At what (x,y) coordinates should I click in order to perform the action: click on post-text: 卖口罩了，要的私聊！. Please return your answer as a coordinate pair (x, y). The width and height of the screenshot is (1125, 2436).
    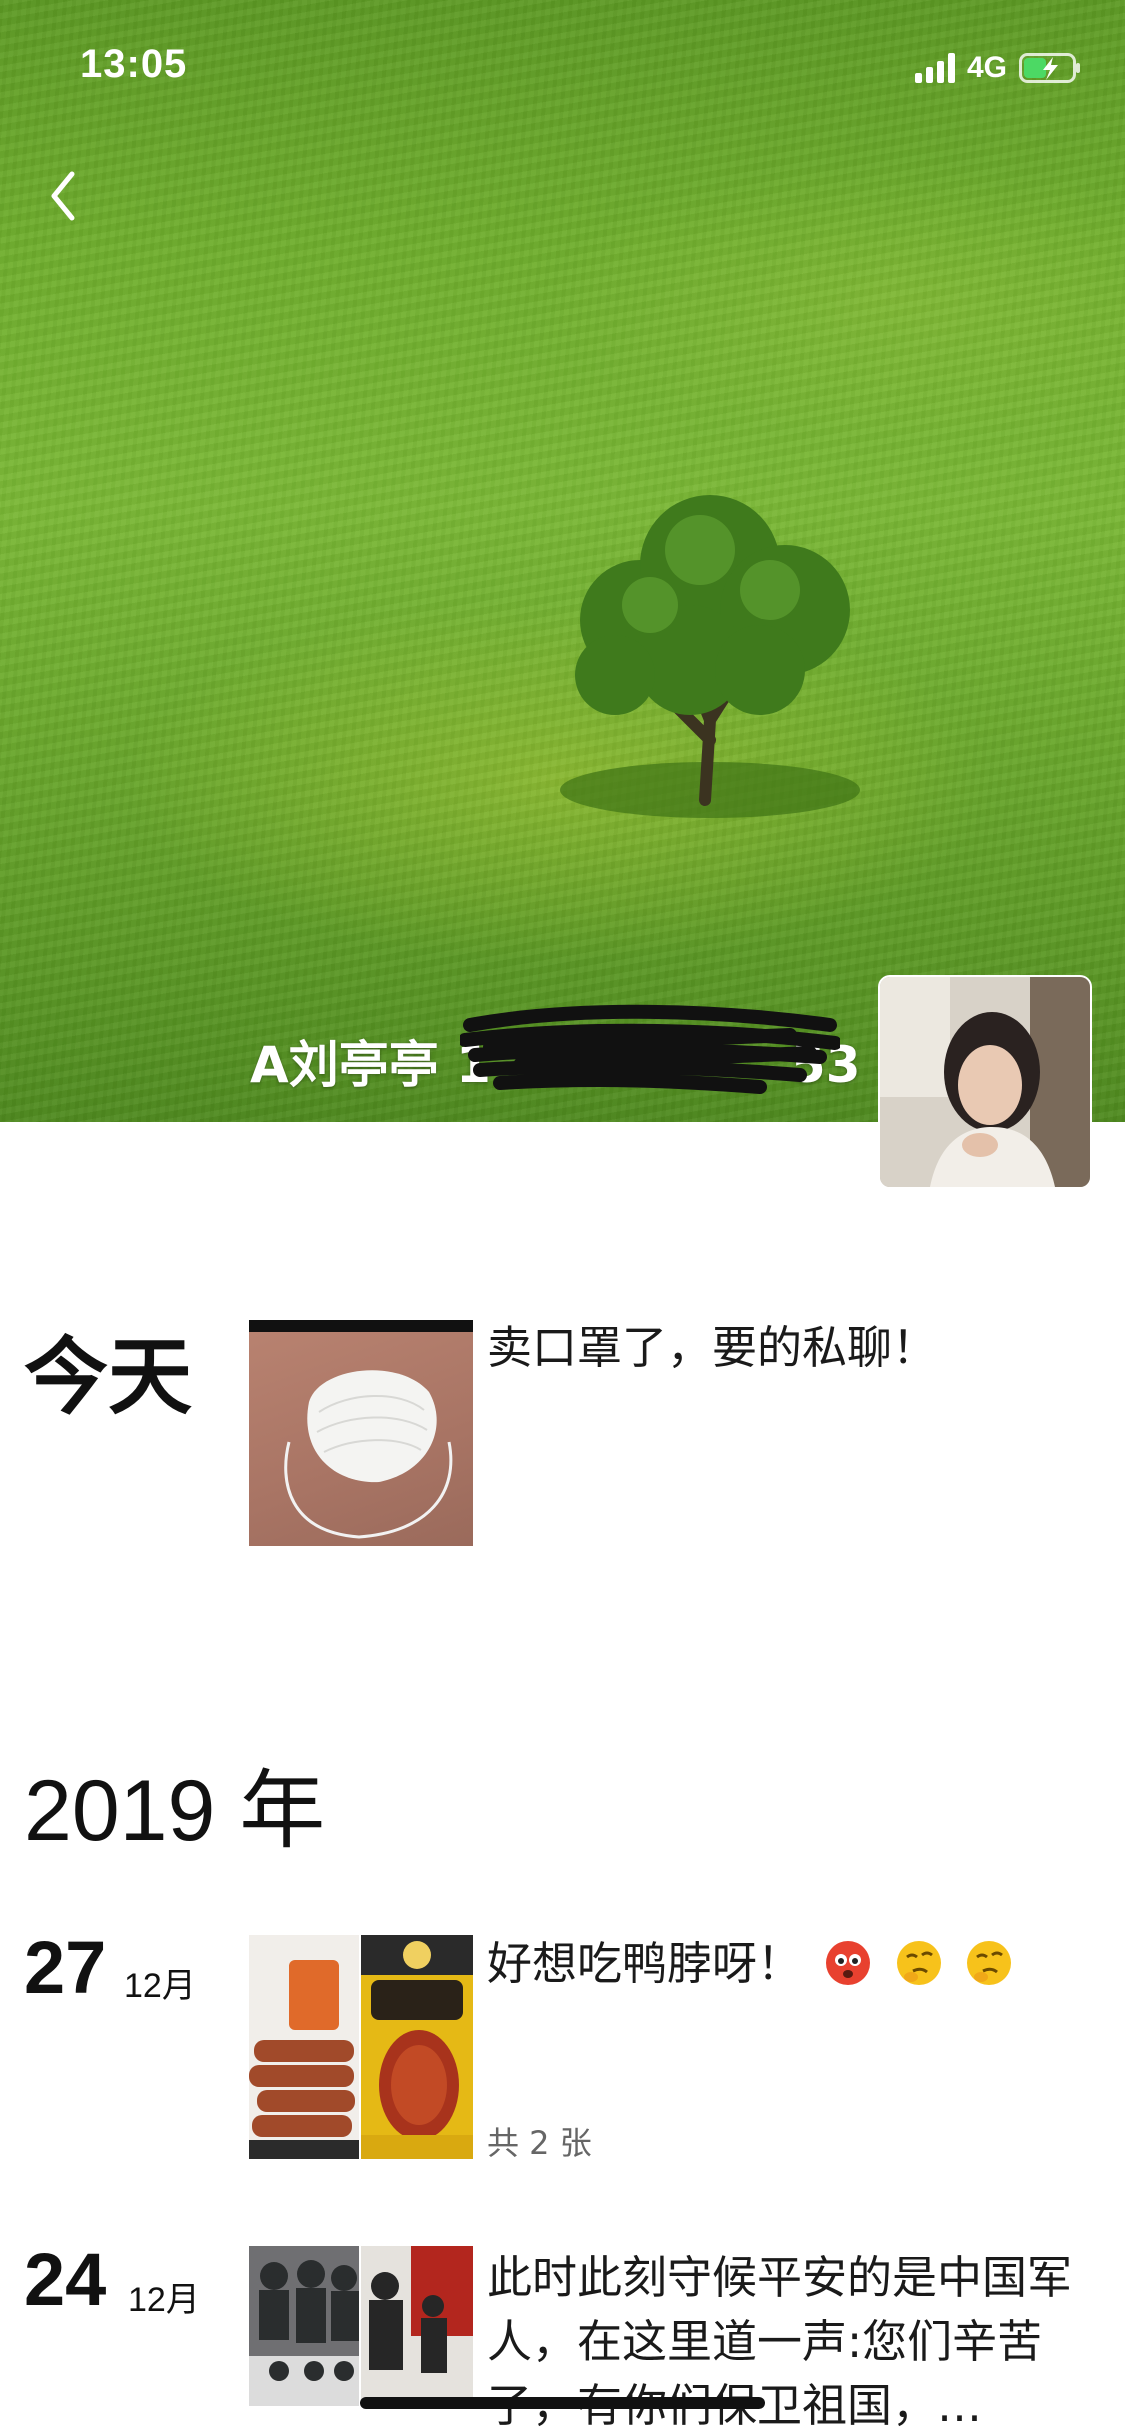
    Looking at the image, I should click on (792, 1348).